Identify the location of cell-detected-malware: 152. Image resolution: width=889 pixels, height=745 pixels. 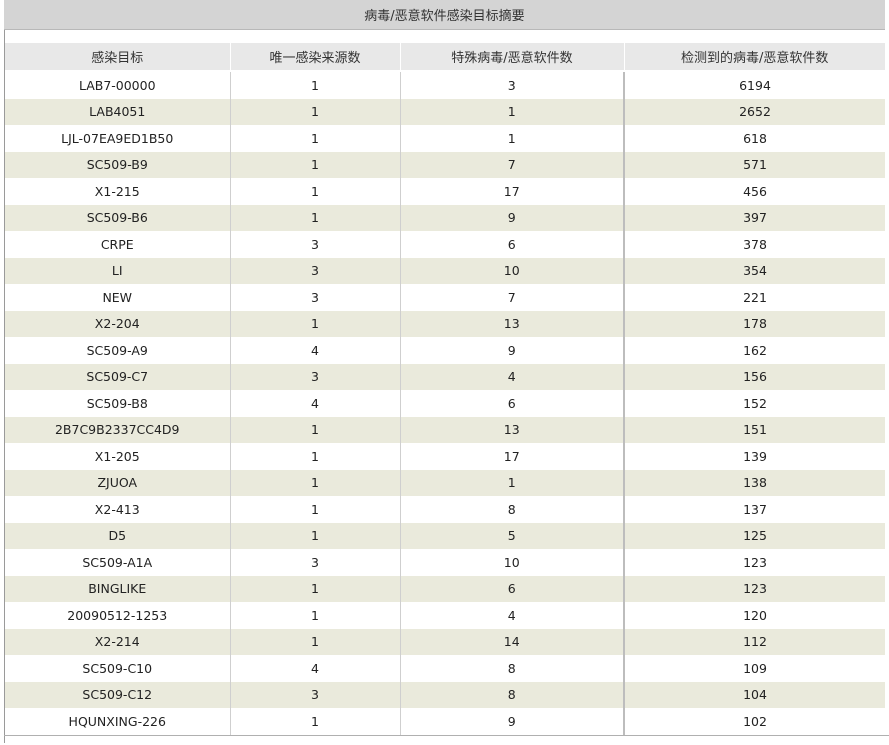
(755, 403).